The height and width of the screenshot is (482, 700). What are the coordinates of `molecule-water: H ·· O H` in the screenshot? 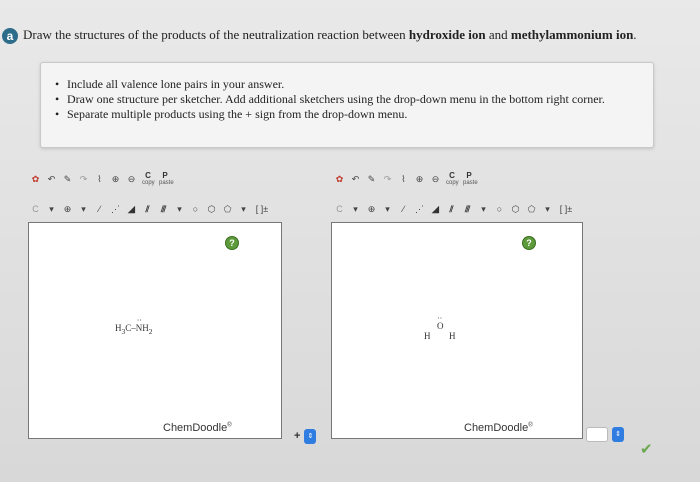 It's located at (444, 328).